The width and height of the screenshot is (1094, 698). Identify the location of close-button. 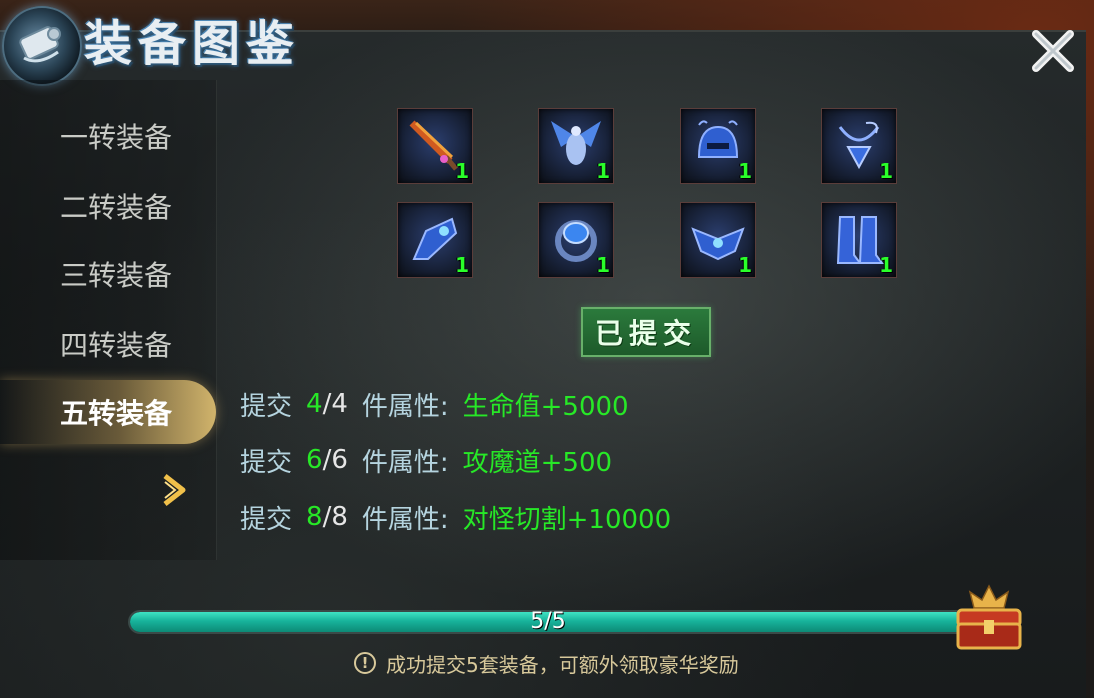
(1053, 51).